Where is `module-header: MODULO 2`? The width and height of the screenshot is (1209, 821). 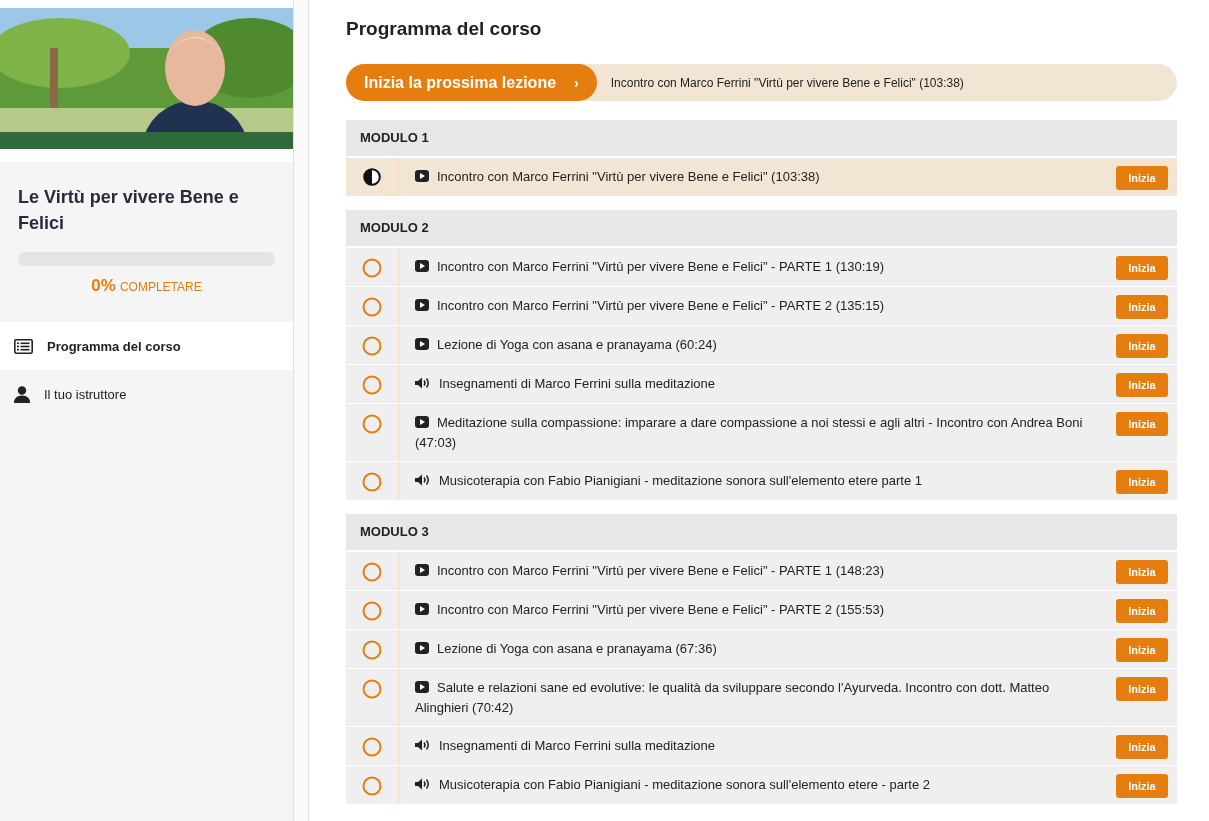
module-header: MODULO 2 is located at coordinates (761, 228).